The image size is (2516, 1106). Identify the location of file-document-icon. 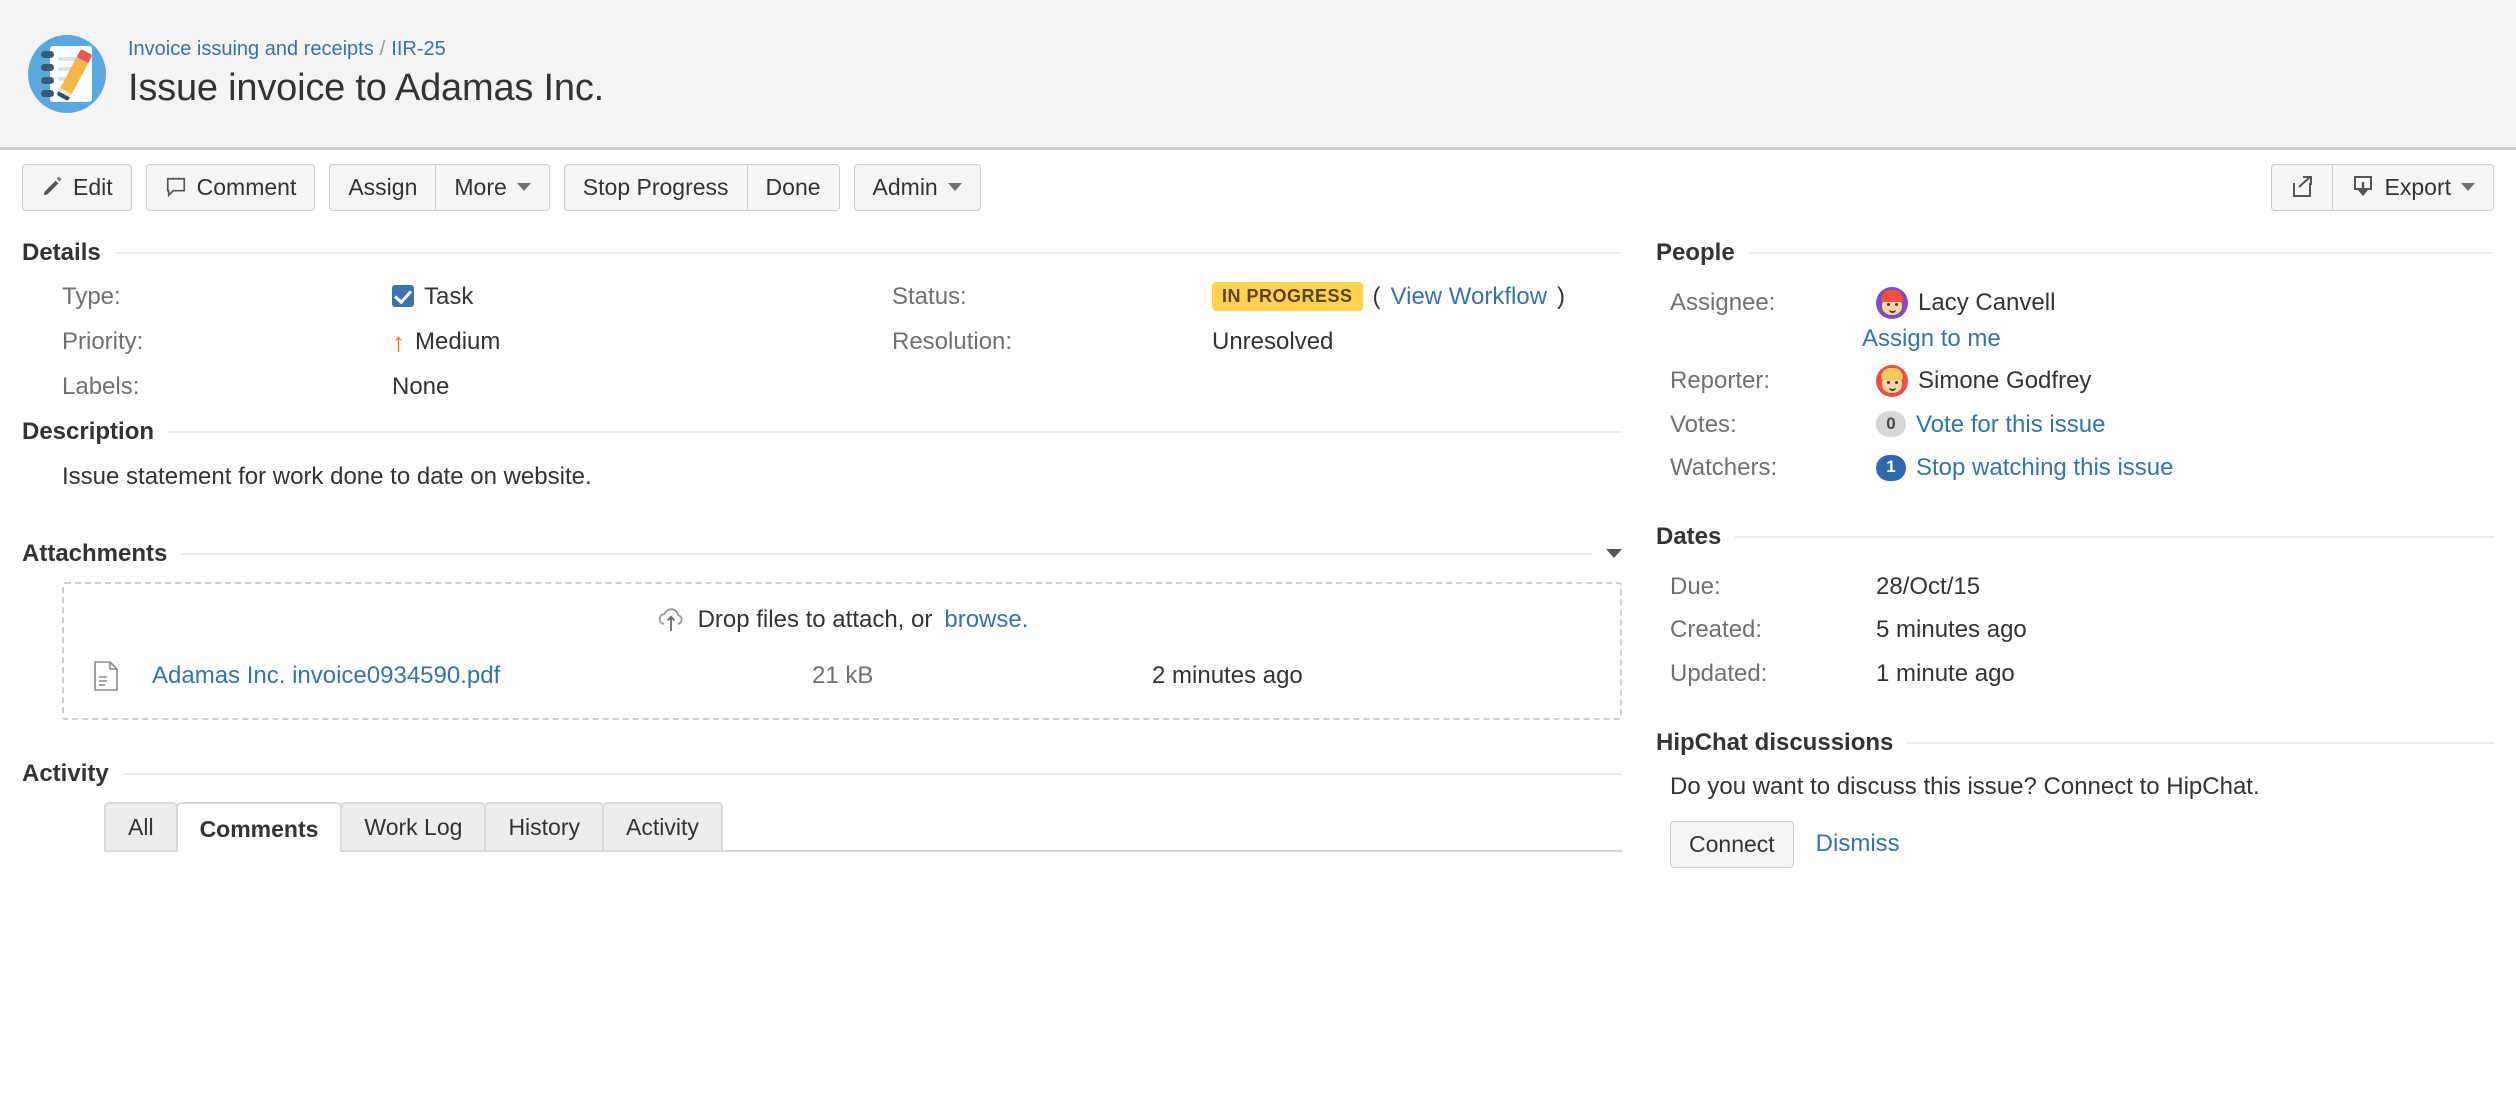
(122, 676).